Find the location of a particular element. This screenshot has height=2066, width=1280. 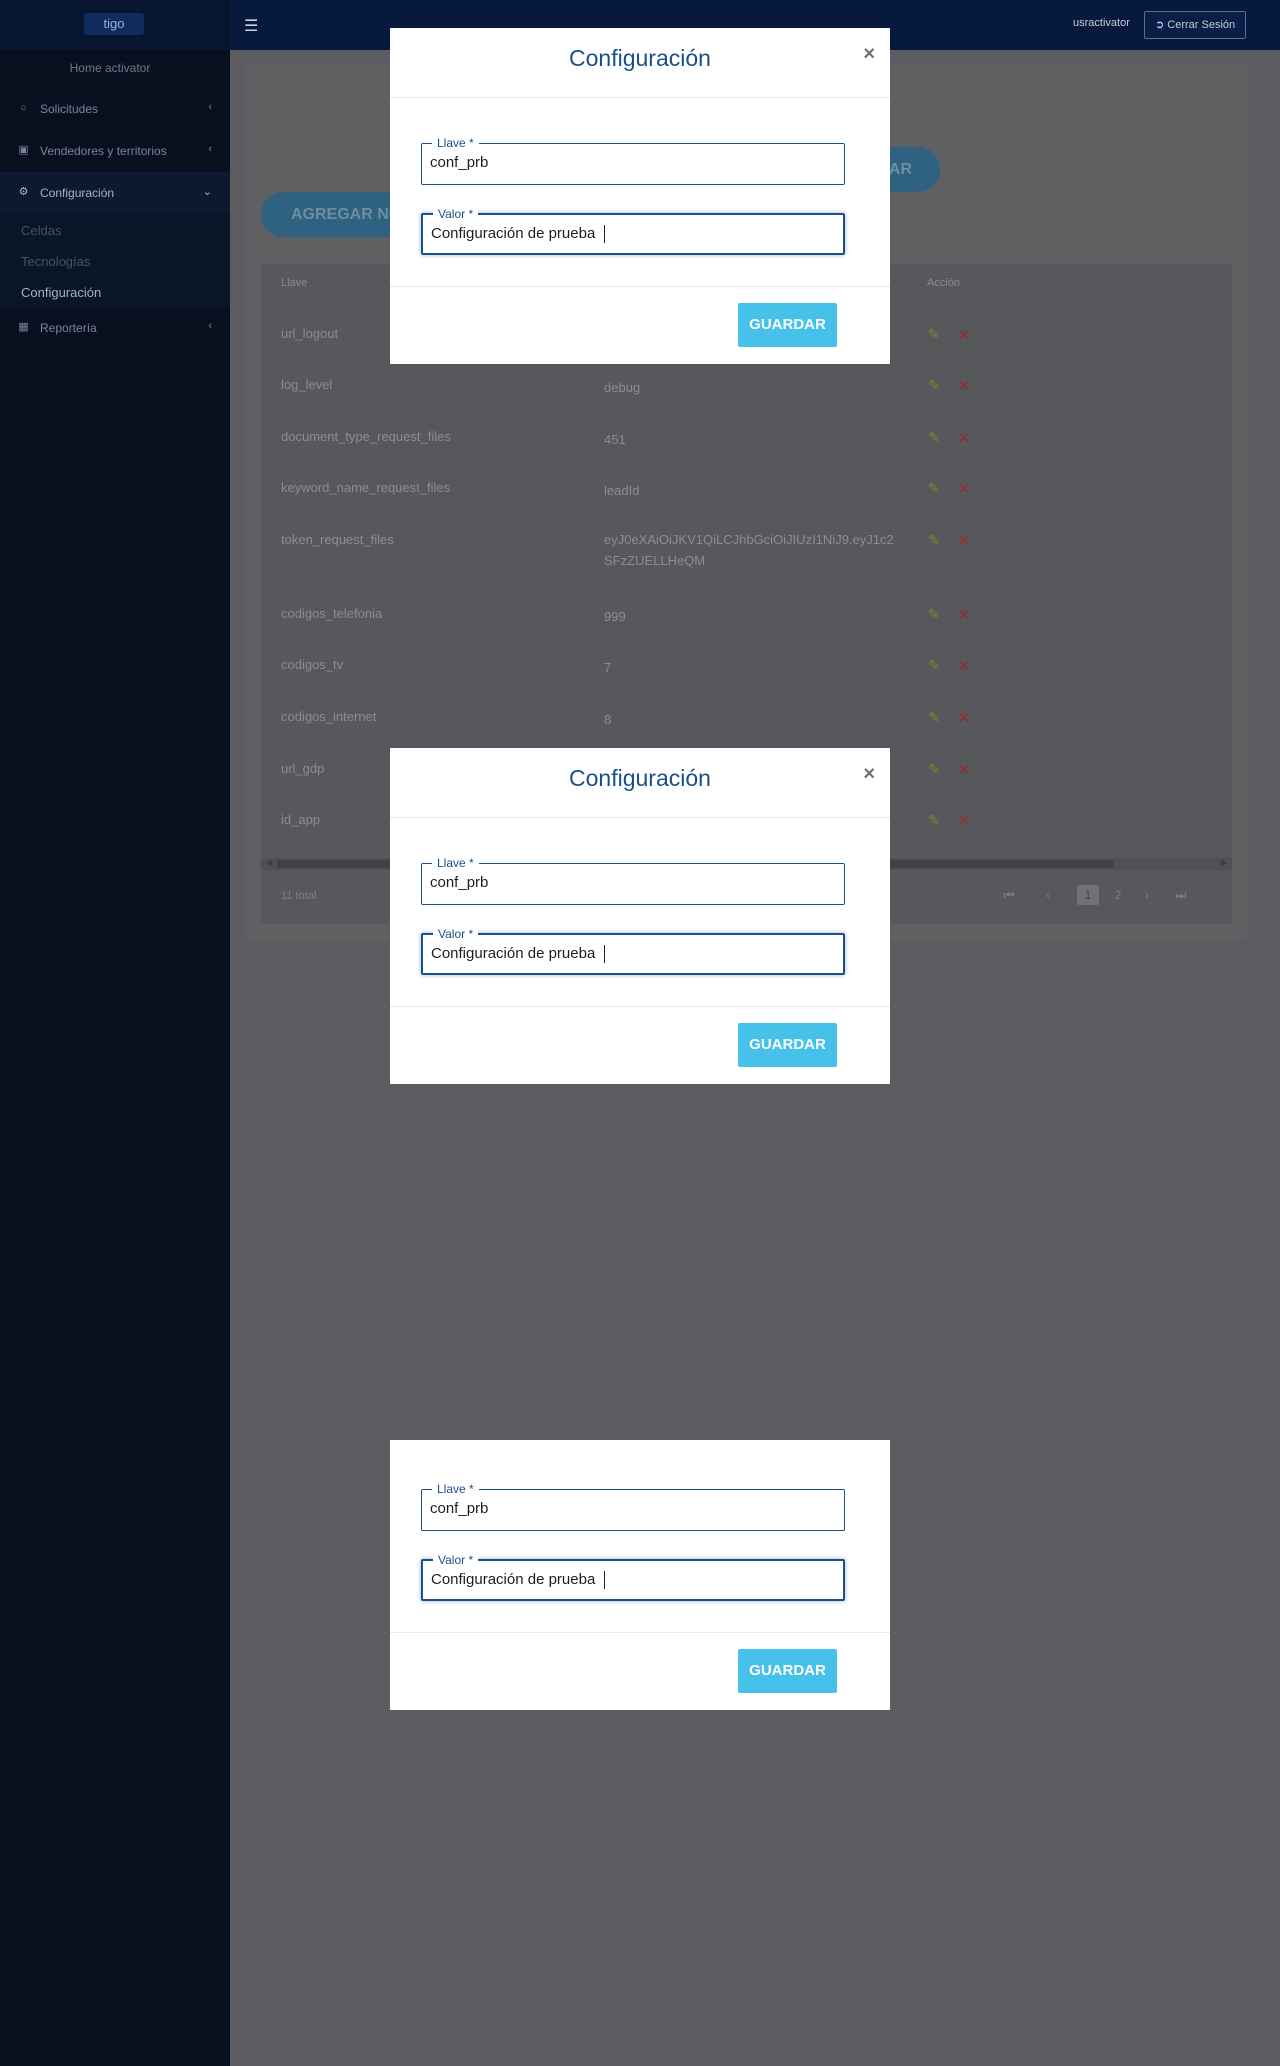

modal-title: Configuración is located at coordinates (640, 778).